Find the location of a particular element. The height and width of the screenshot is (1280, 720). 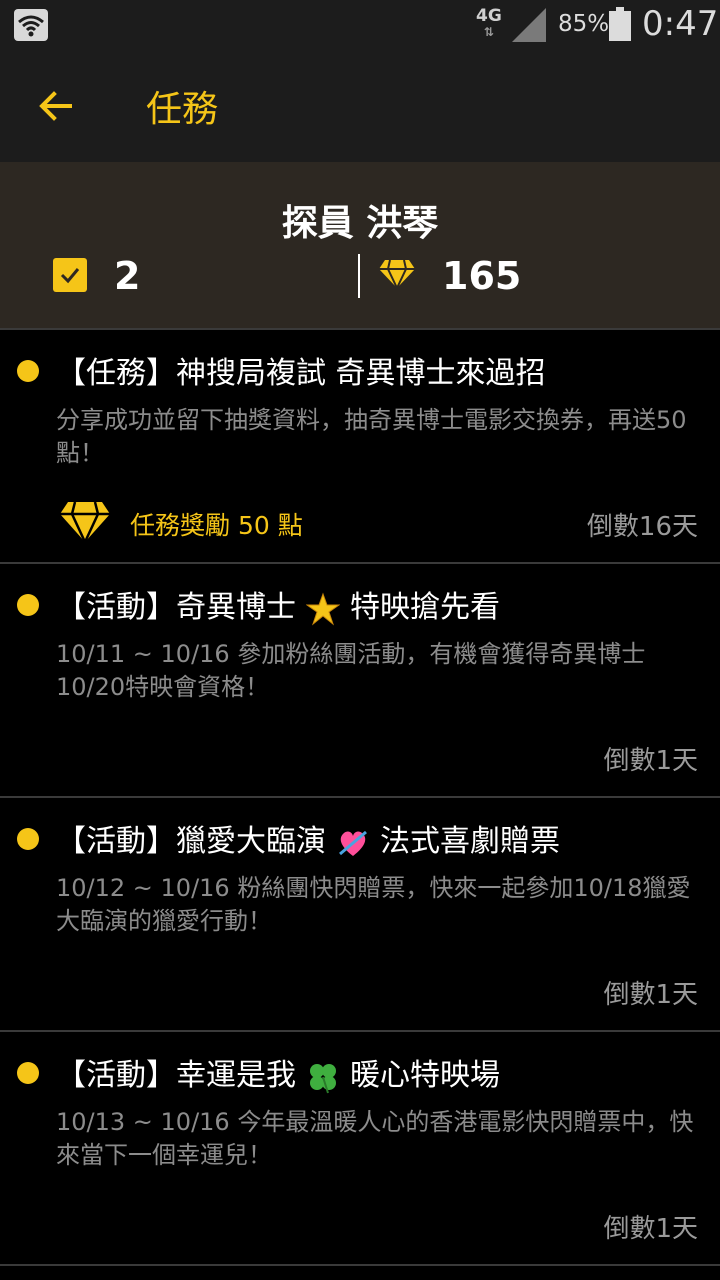

status-bar: 4G ⇅ 85% 0:47 is located at coordinates (360, 25).